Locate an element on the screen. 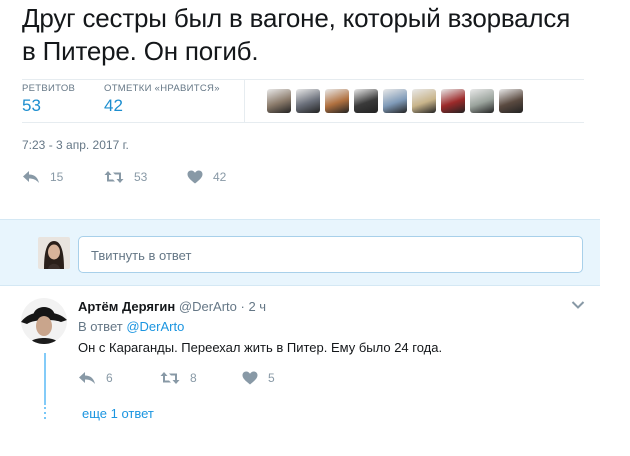  tweet-stats: РЕТВИТОВ 53 ОТМЕТКИ «НРАВИТСЯ» 42 is located at coordinates (303, 101).